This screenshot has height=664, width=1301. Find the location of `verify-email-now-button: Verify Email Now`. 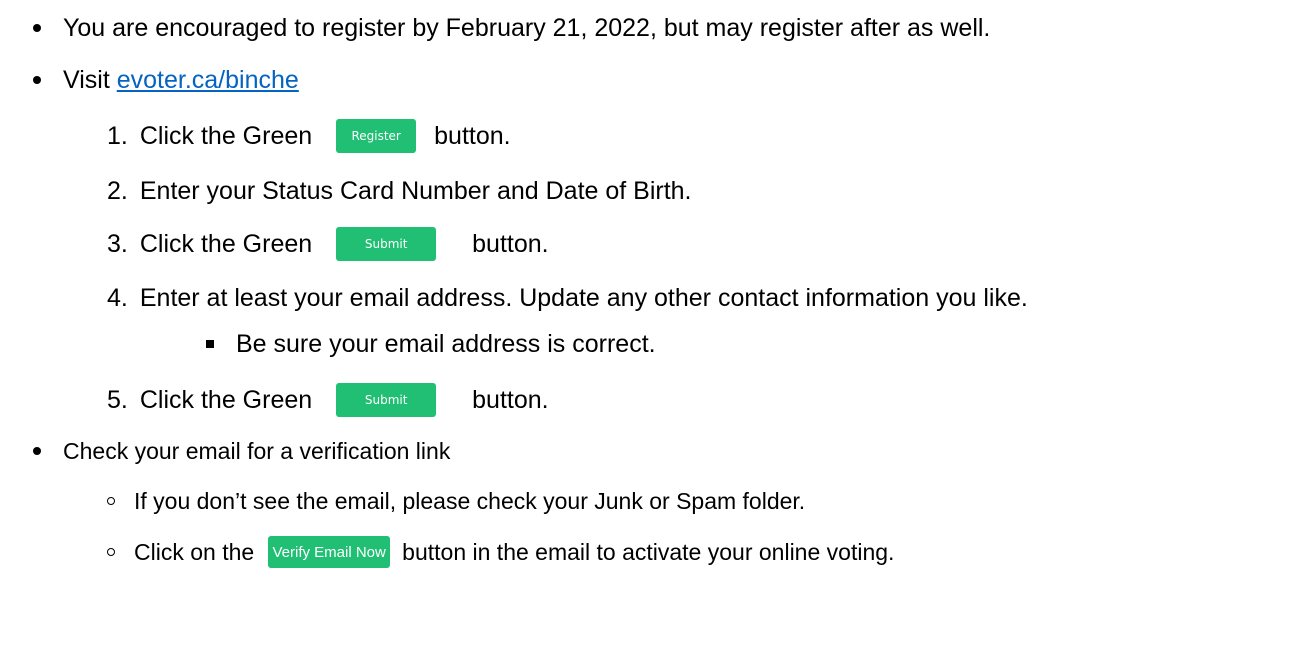

verify-email-now-button: Verify Email Now is located at coordinates (329, 552).